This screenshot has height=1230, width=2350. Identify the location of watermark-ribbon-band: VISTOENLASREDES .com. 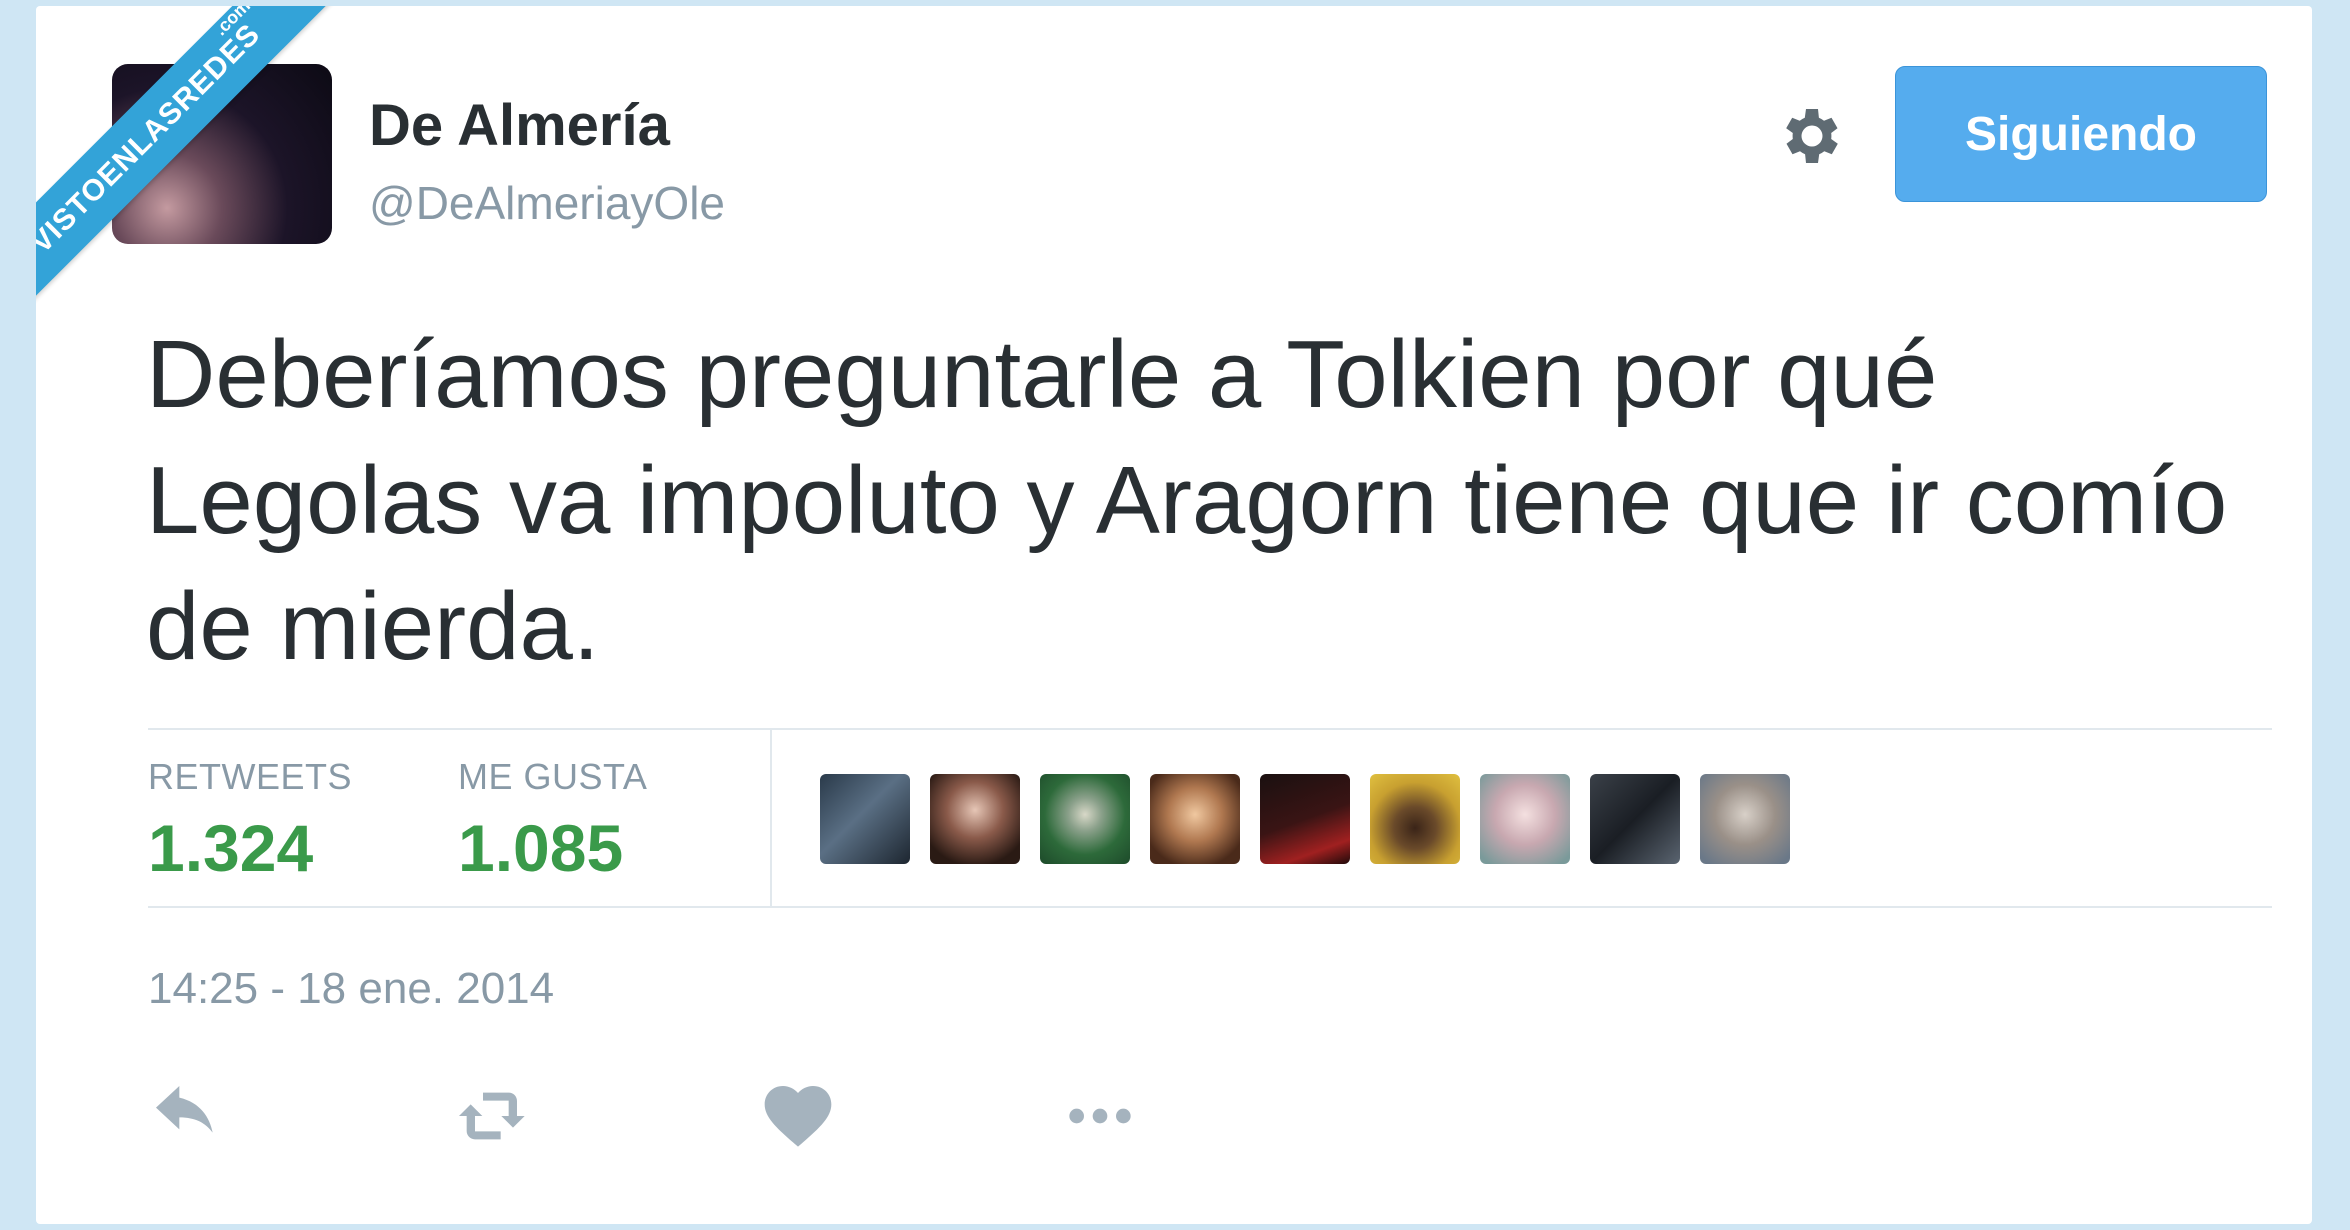
(195, 176).